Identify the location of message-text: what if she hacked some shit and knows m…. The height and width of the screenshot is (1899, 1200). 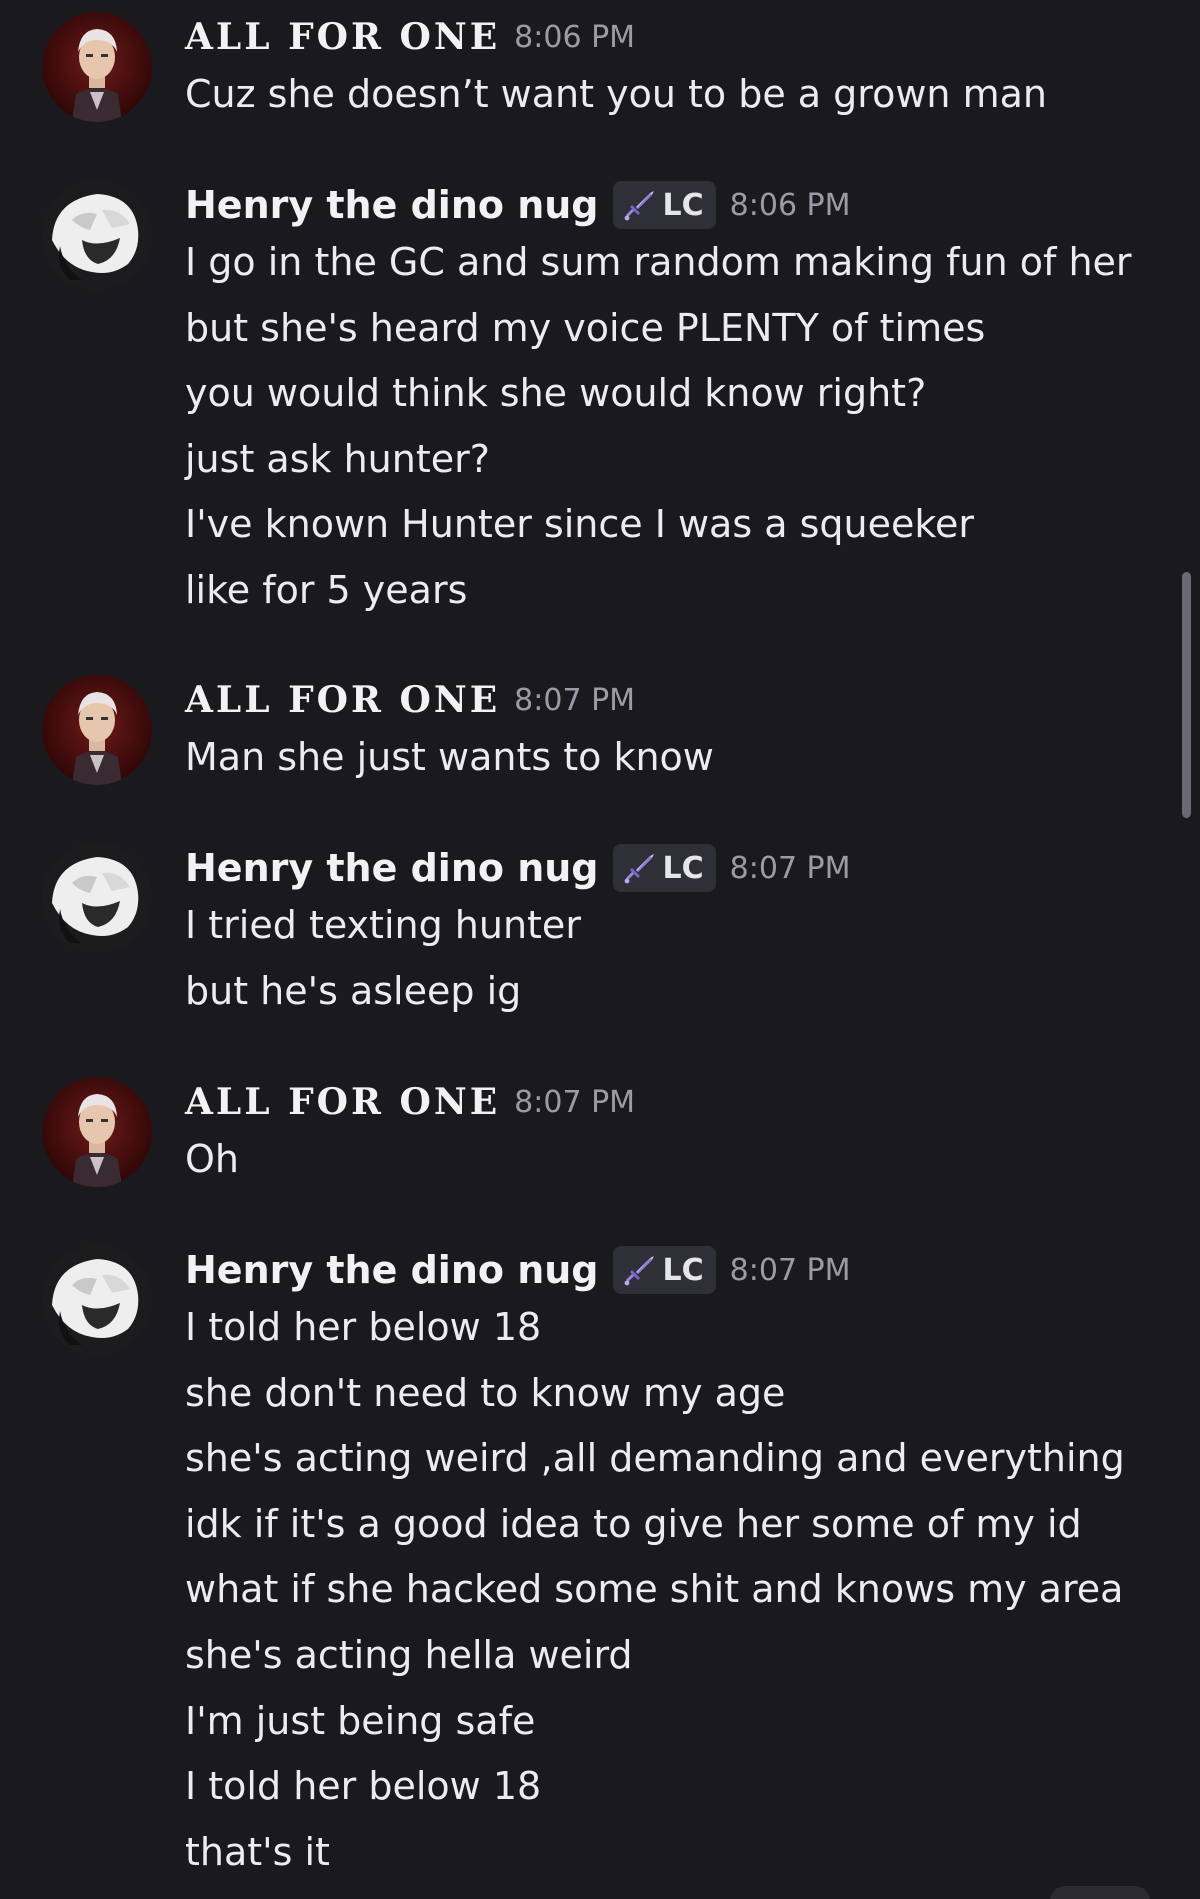
(654, 1589).